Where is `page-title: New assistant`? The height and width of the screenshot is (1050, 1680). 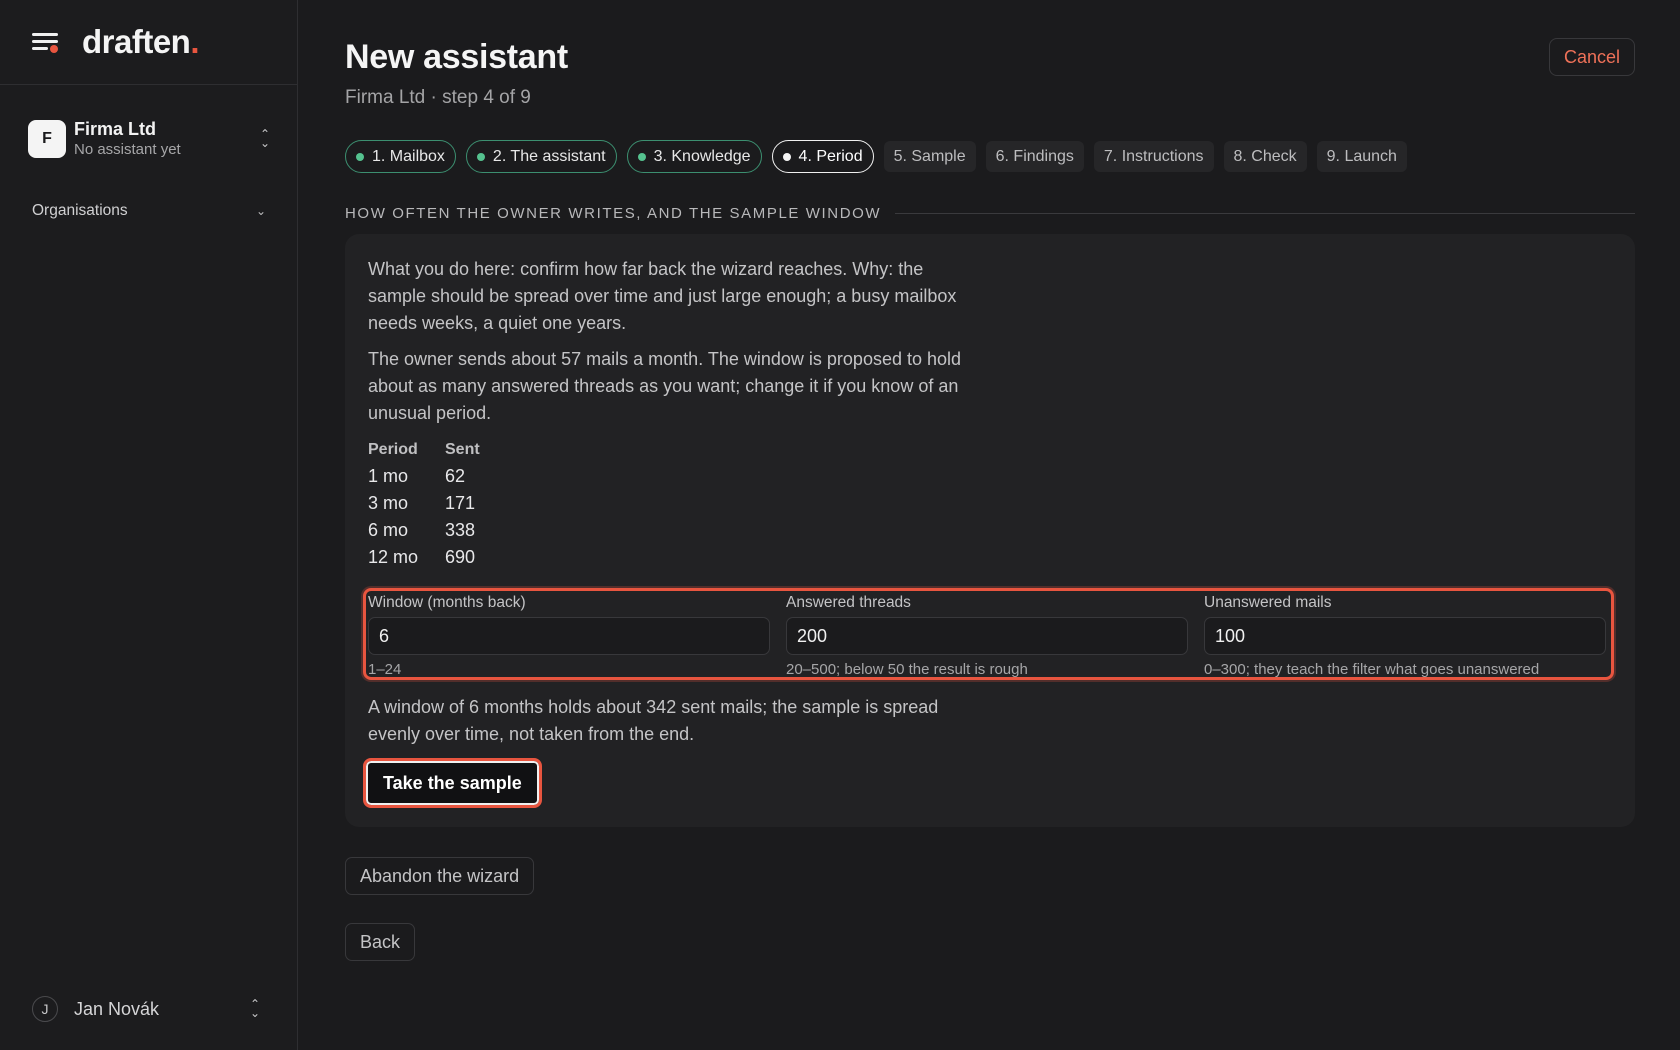 page-title: New assistant is located at coordinates (456, 57).